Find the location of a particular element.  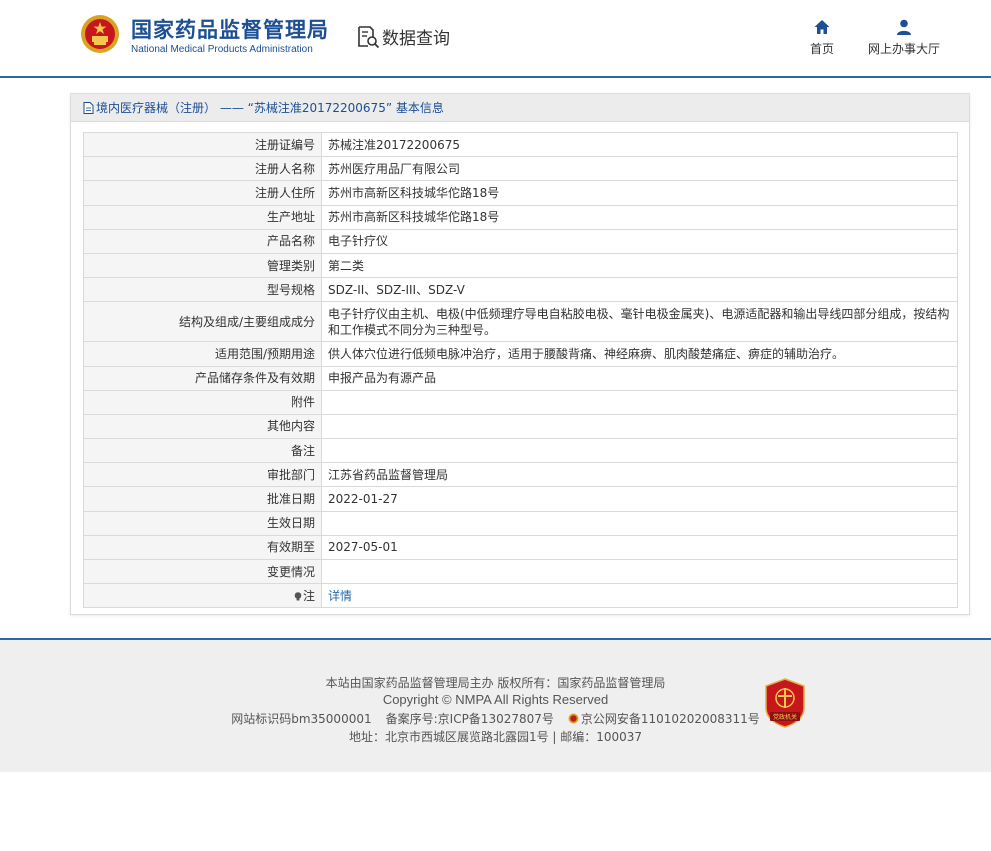

panel-breadcrumb: 境内医疗器械（注册） —— “苏械注准20172200675” 基本信息 is located at coordinates (270, 108).